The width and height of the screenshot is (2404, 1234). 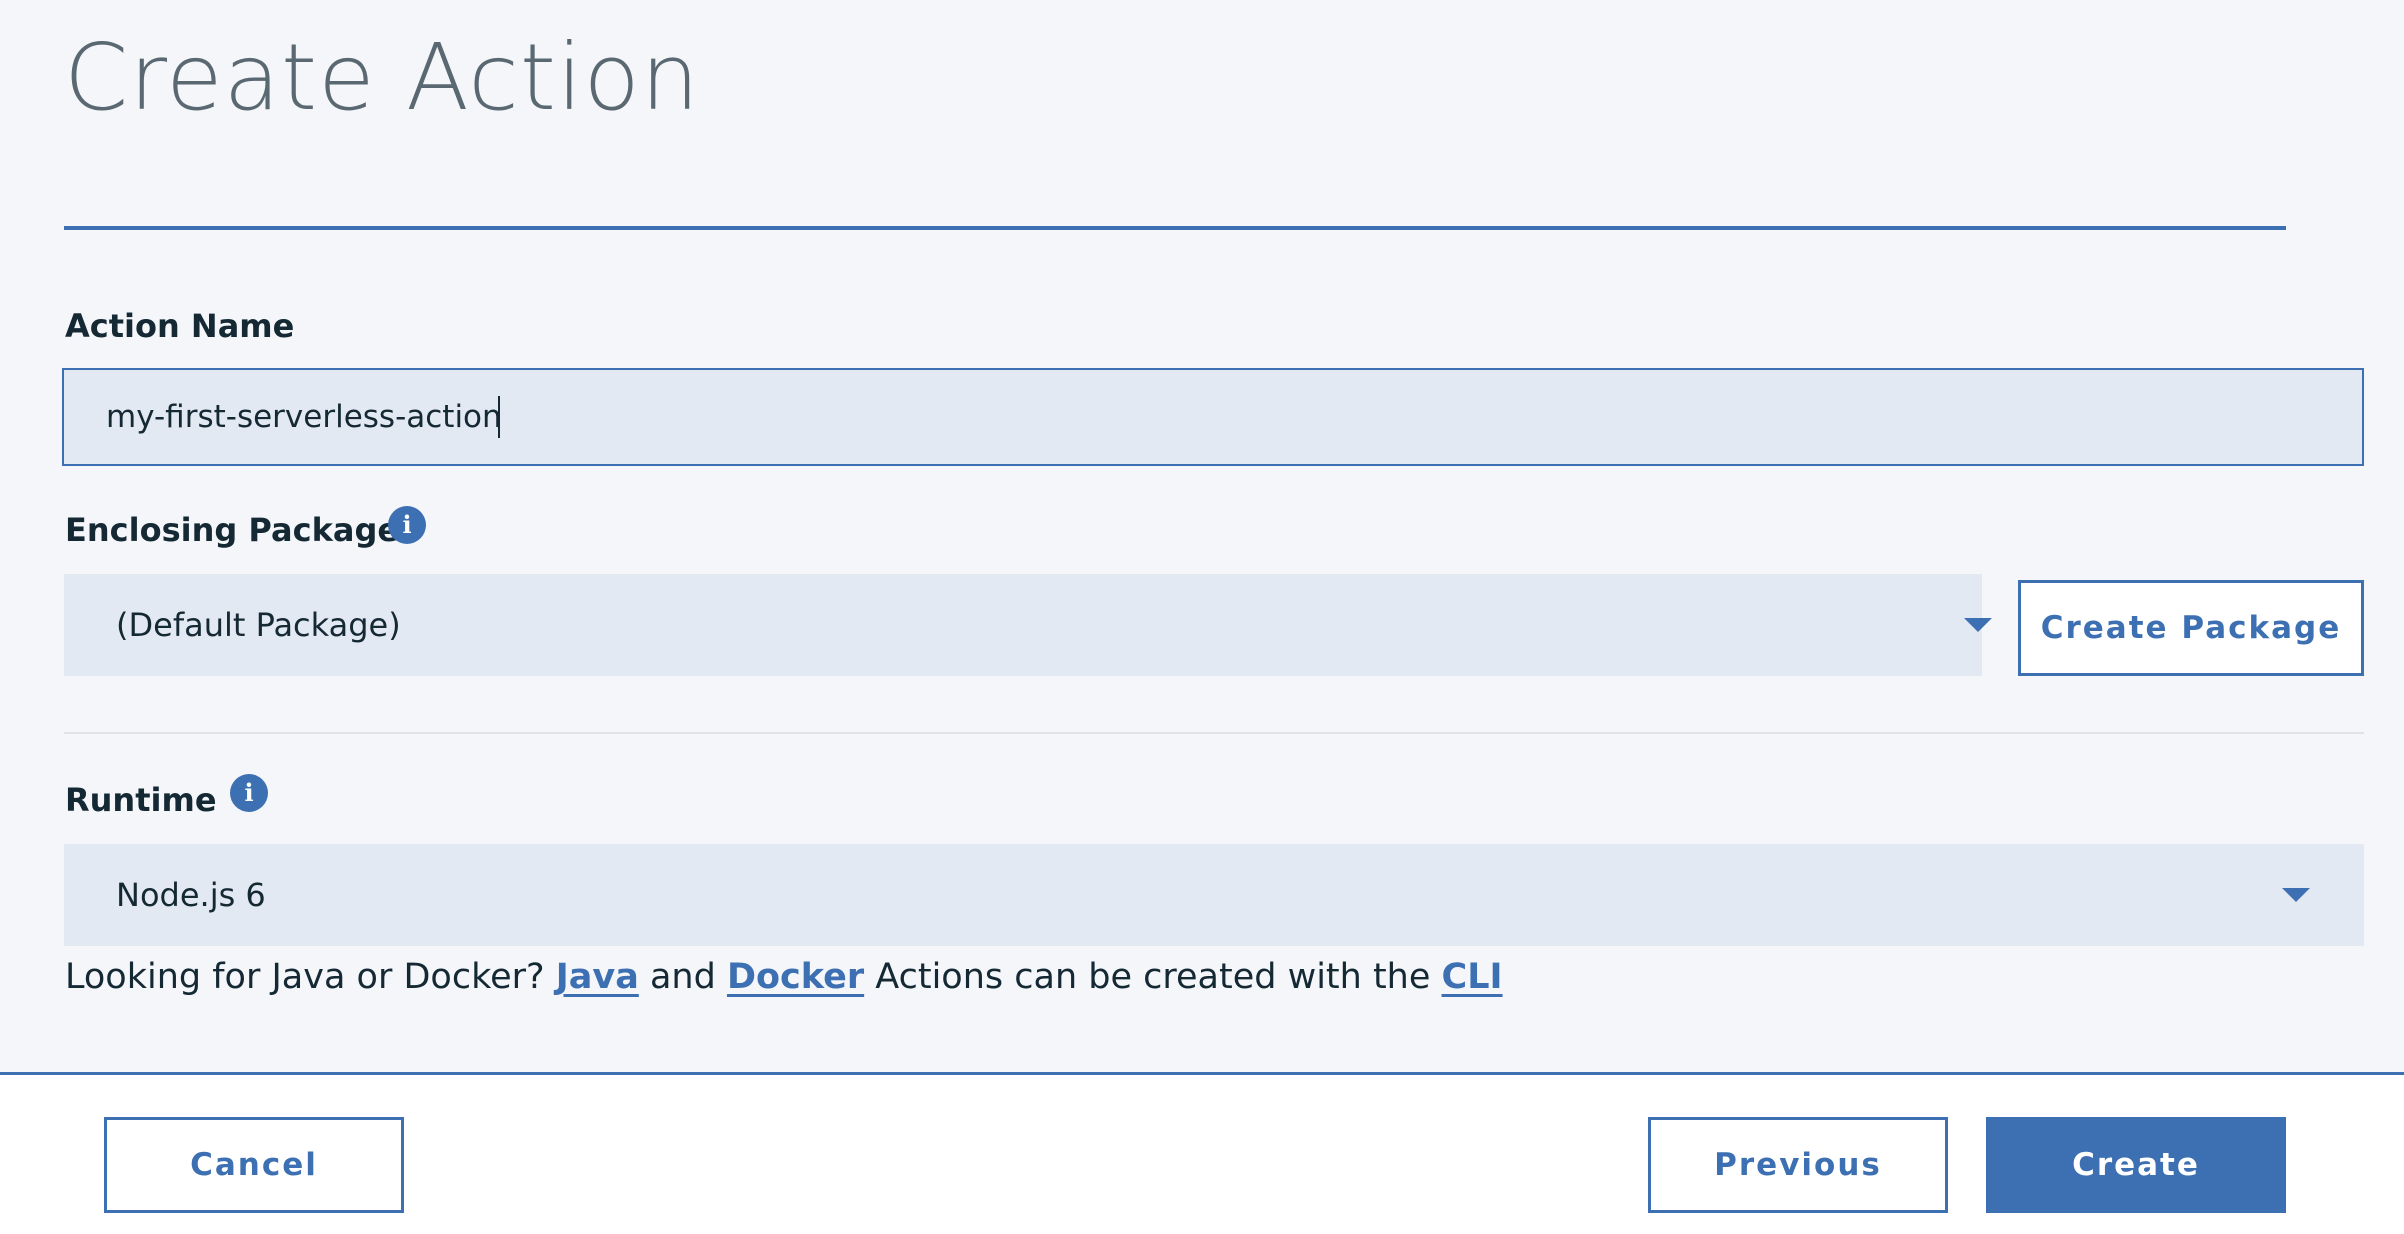 I want to click on enclosing-package-label: Enclosing Package, so click(x=232, y=530).